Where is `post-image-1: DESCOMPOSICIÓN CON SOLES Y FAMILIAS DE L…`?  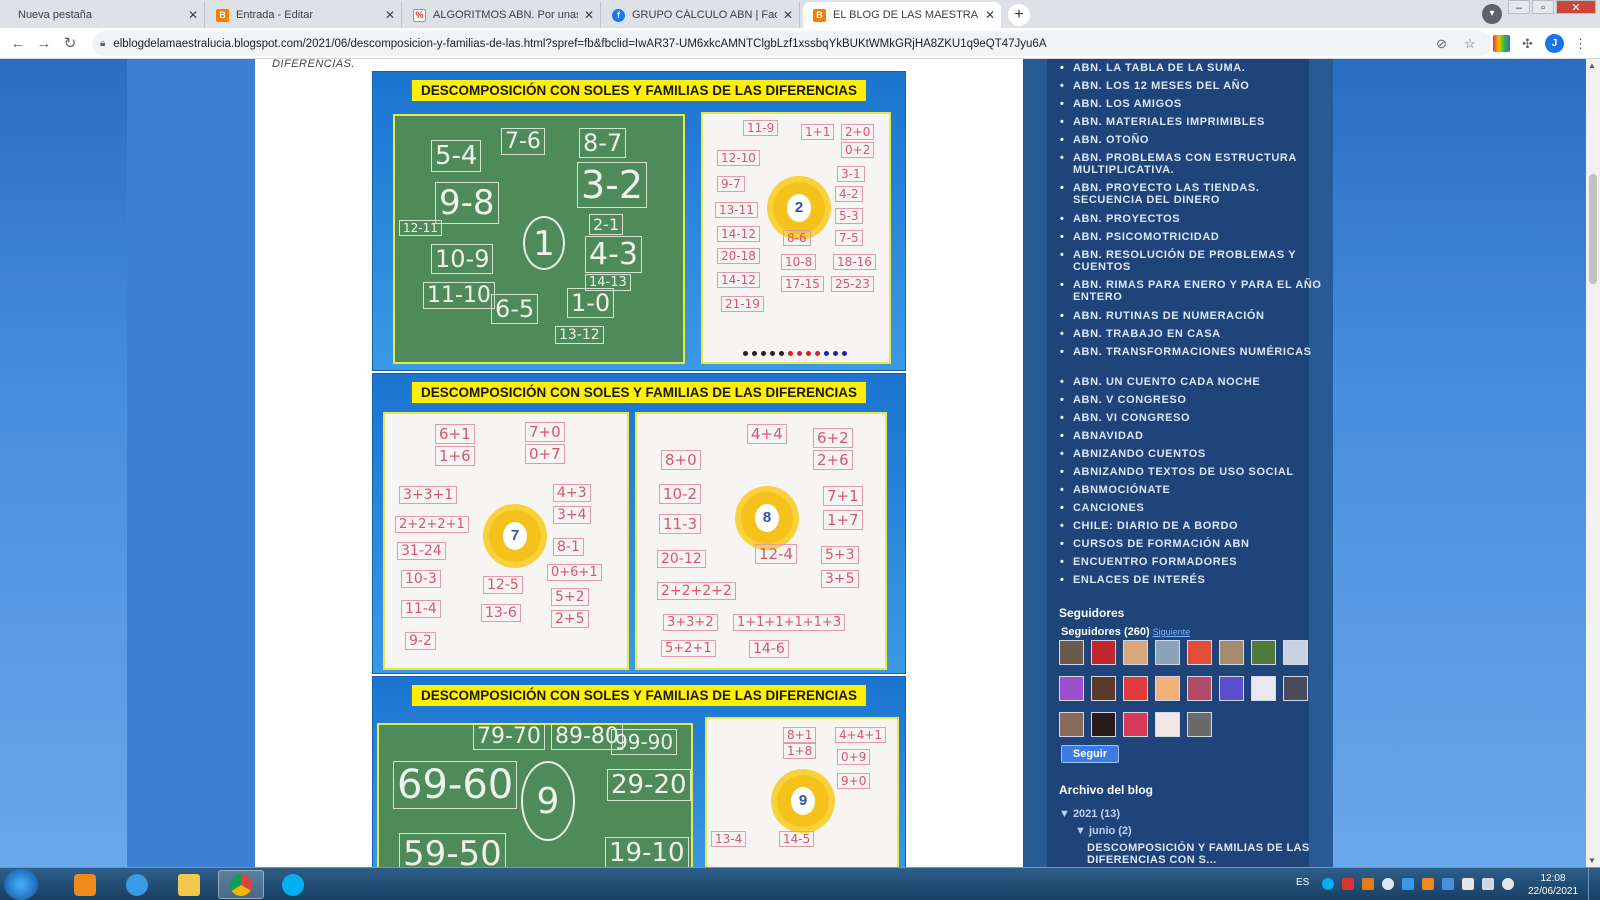 post-image-1: DESCOMPOSICIÓN CON SOLES Y FAMILIAS DE L… is located at coordinates (639, 221).